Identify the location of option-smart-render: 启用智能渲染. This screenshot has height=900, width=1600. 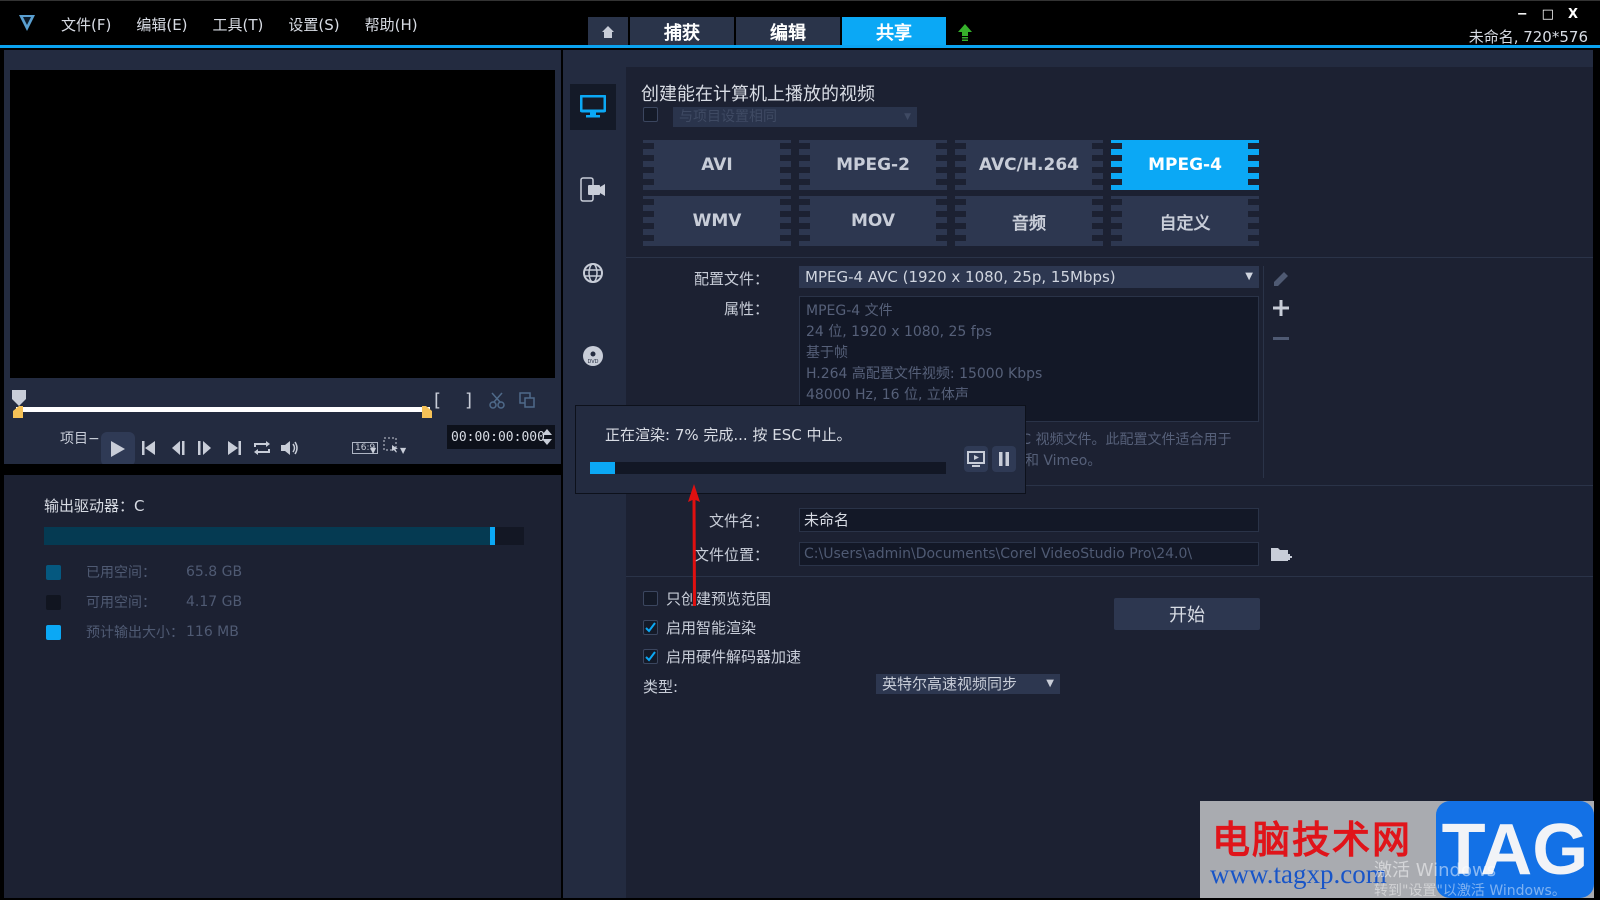
(699, 627).